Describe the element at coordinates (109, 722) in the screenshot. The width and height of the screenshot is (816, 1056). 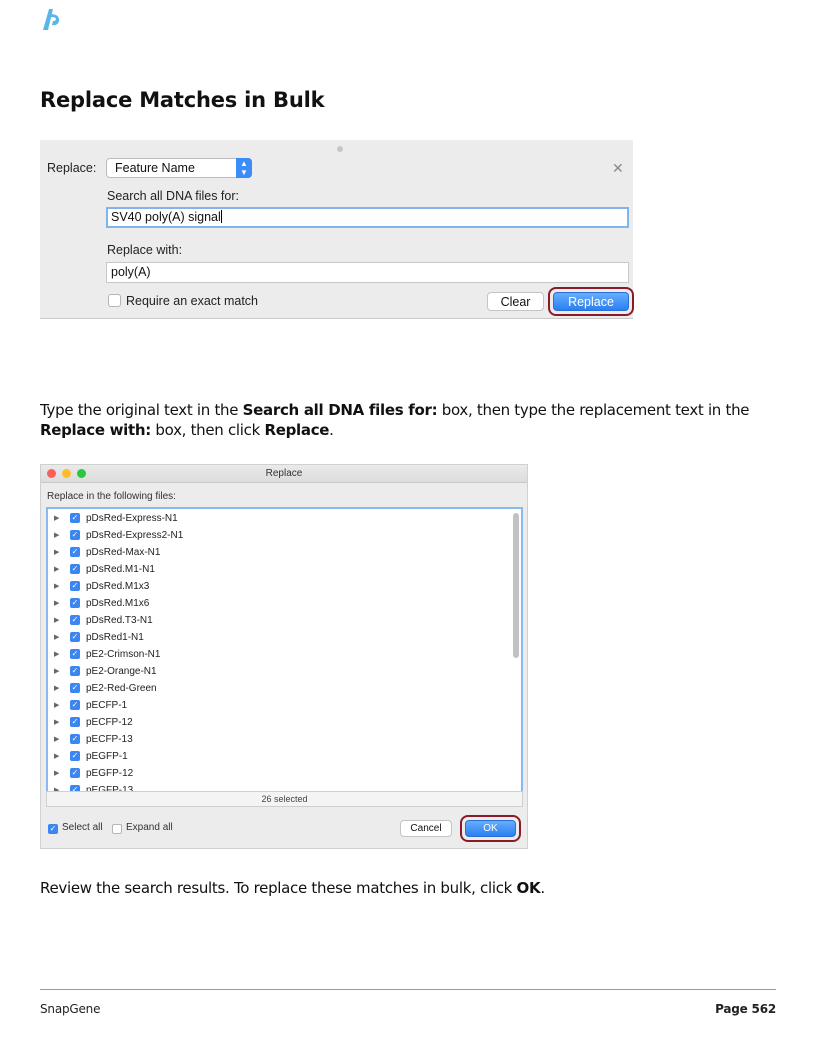
I see `file-name: pECFP-12` at that location.